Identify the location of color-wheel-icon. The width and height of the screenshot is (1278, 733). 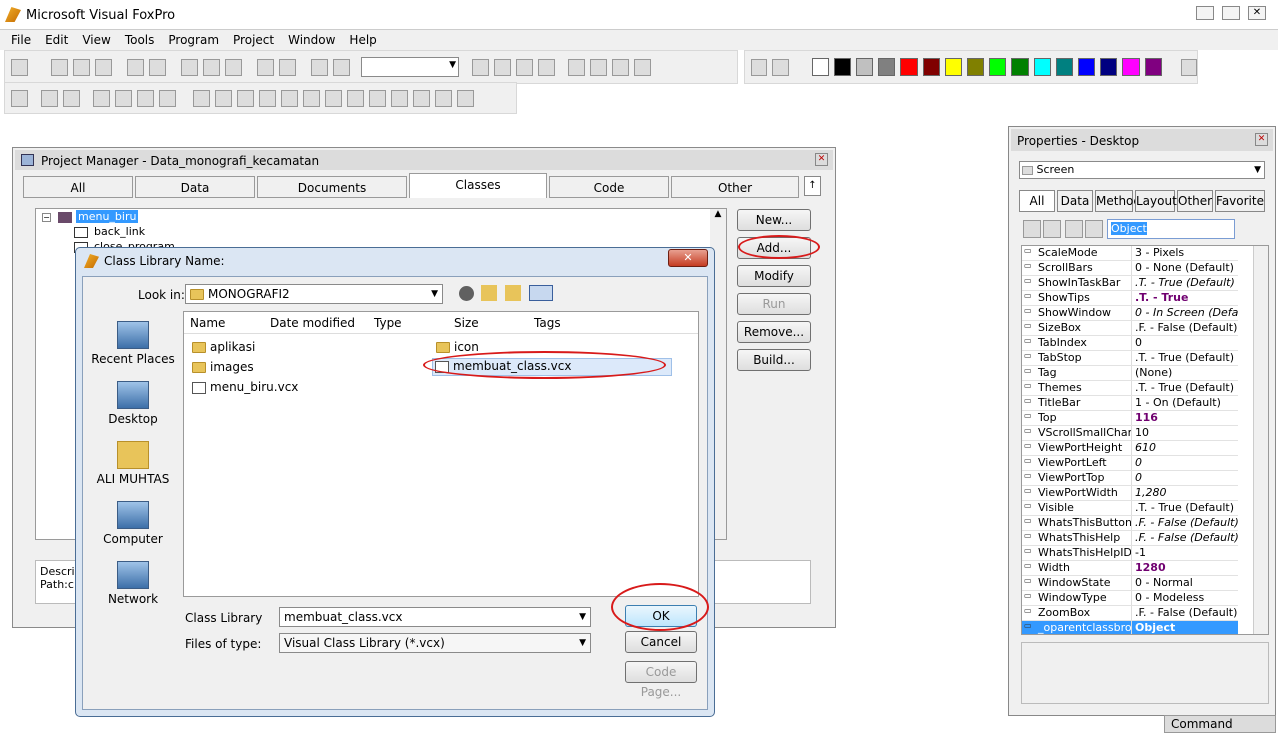
(123, 98).